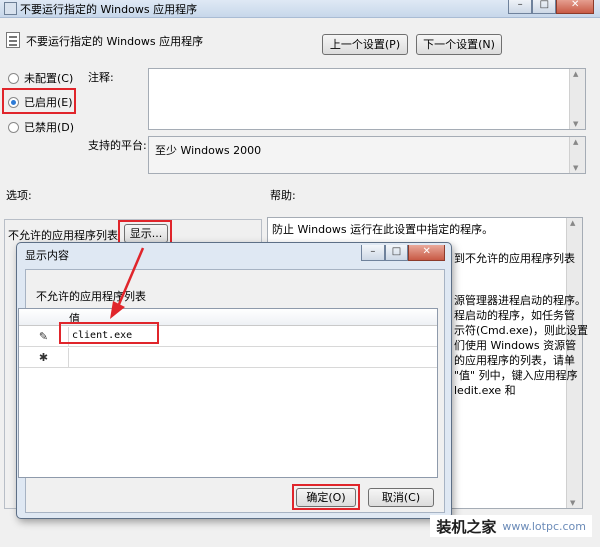 The width and height of the screenshot is (600, 547). I want to click on help-line: 程启动的程序，如任务管, so click(514, 315).